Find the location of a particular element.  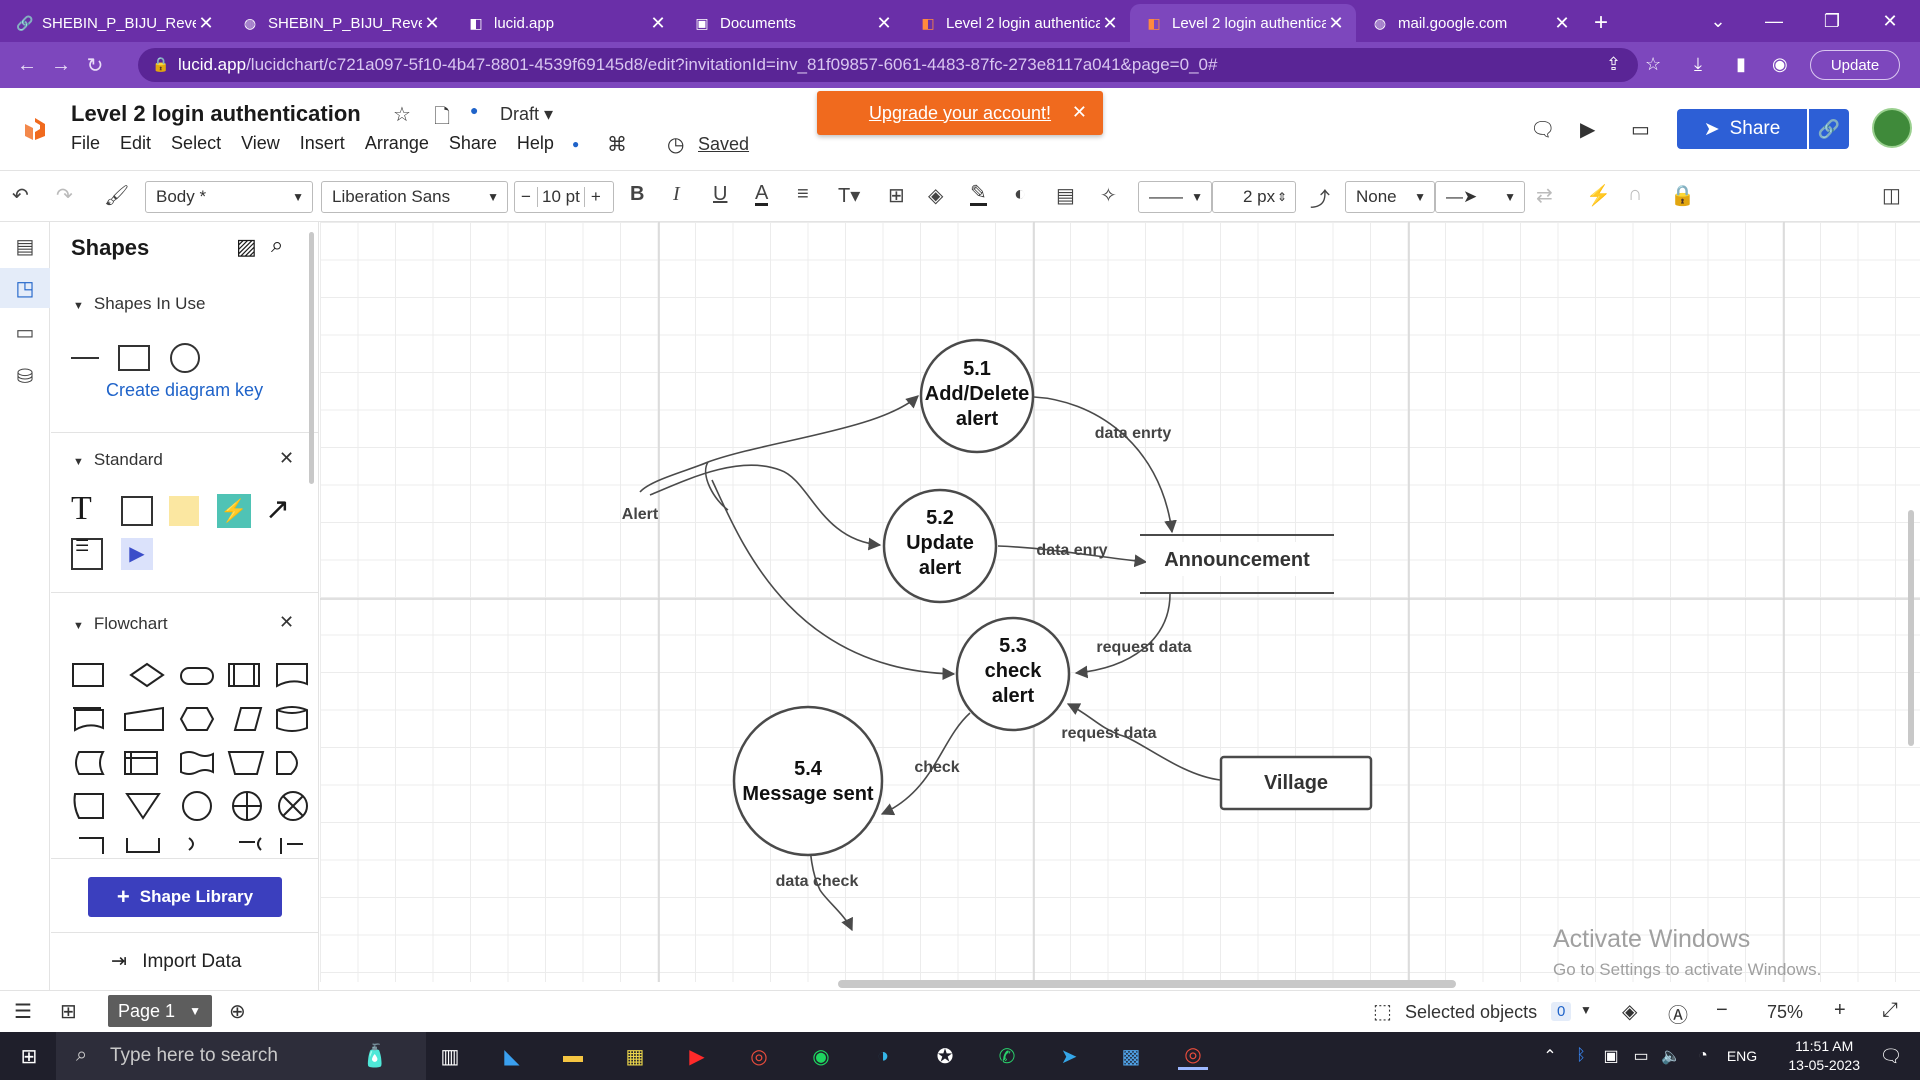

forward-icon: → is located at coordinates (61, 65).